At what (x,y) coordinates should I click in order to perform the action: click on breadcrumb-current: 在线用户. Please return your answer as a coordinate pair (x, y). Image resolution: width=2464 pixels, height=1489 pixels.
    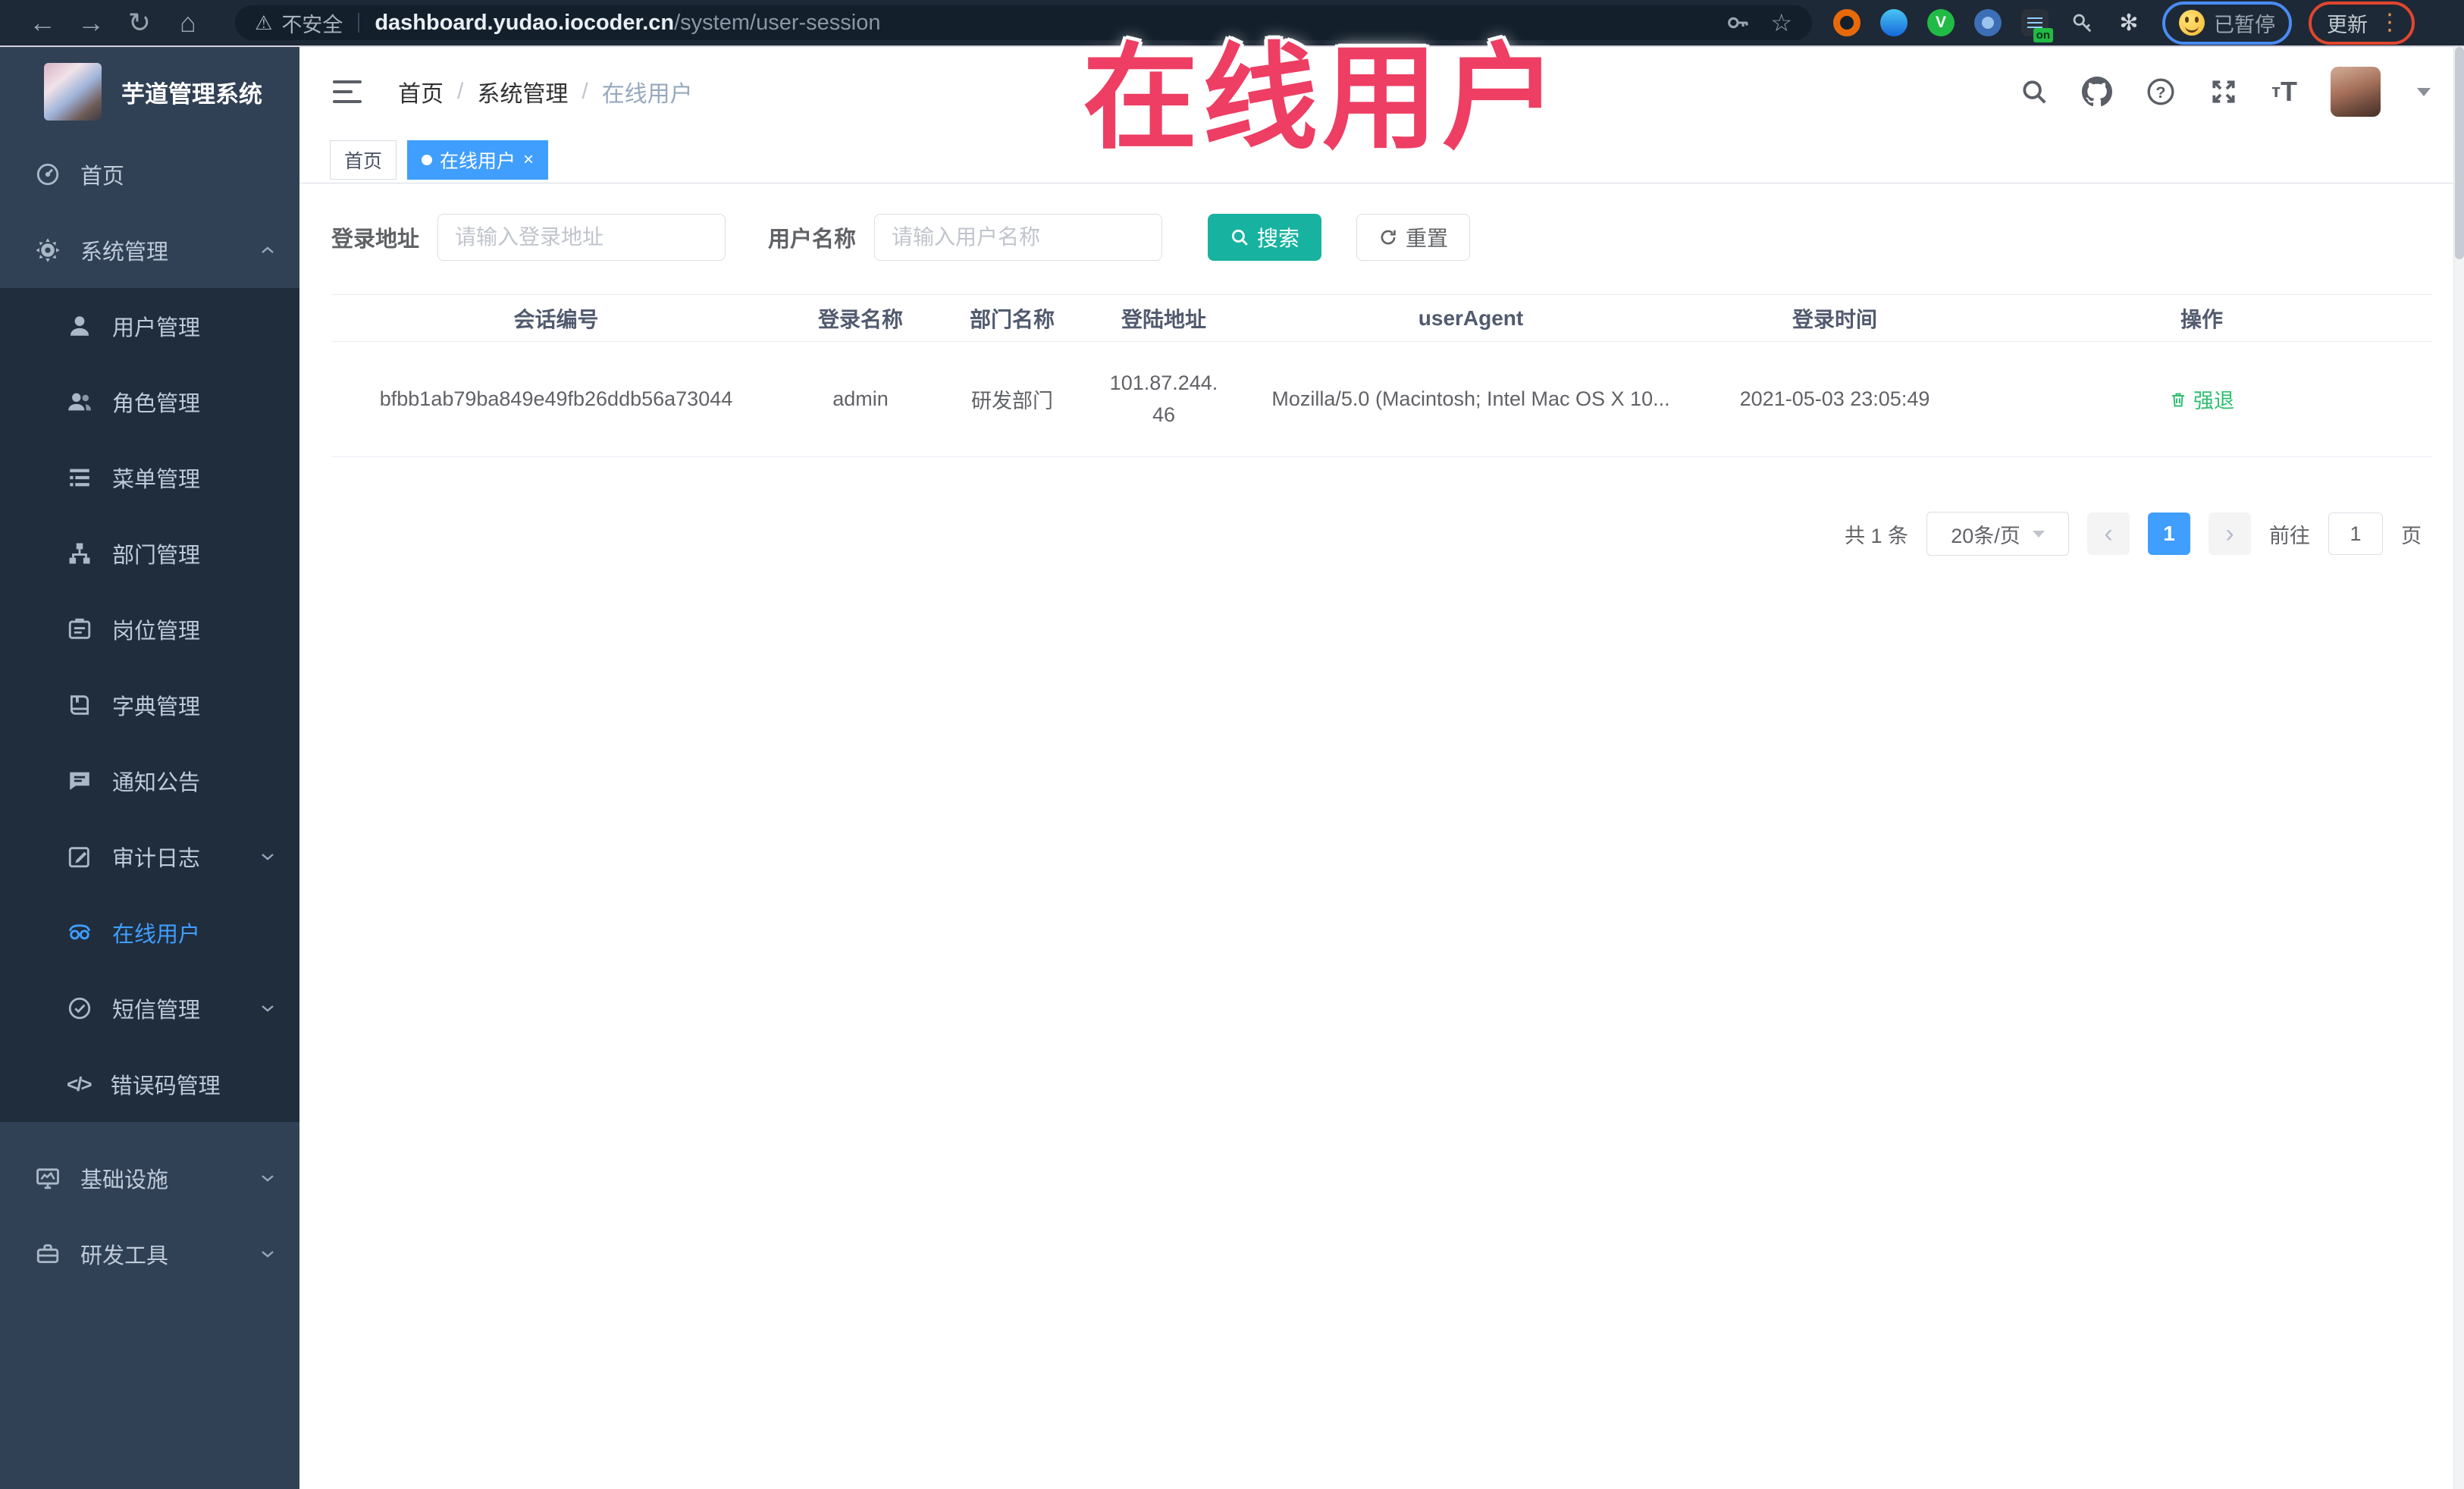
    Looking at the image, I should click on (647, 94).